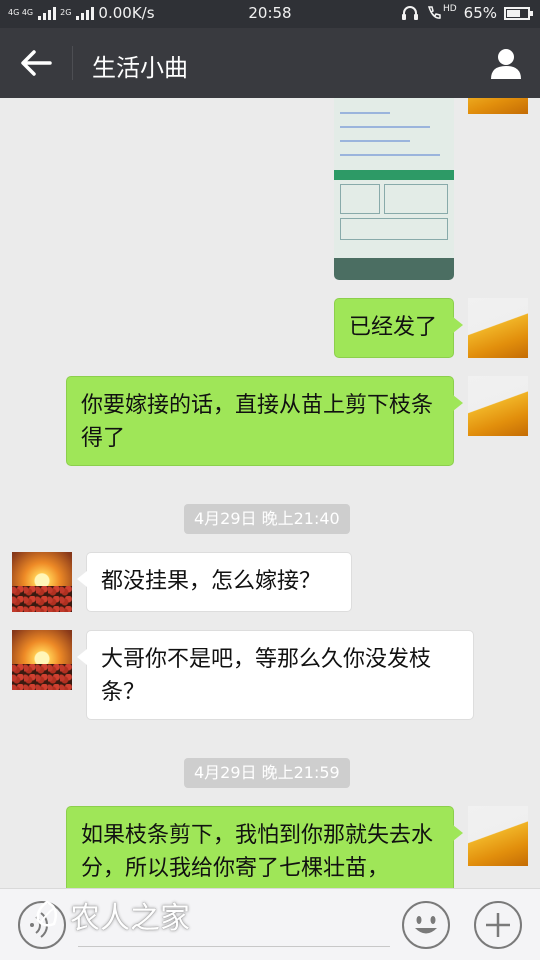 This screenshot has height=960, width=540. Describe the element at coordinates (409, 13) in the screenshot. I see `headset-icon` at that location.